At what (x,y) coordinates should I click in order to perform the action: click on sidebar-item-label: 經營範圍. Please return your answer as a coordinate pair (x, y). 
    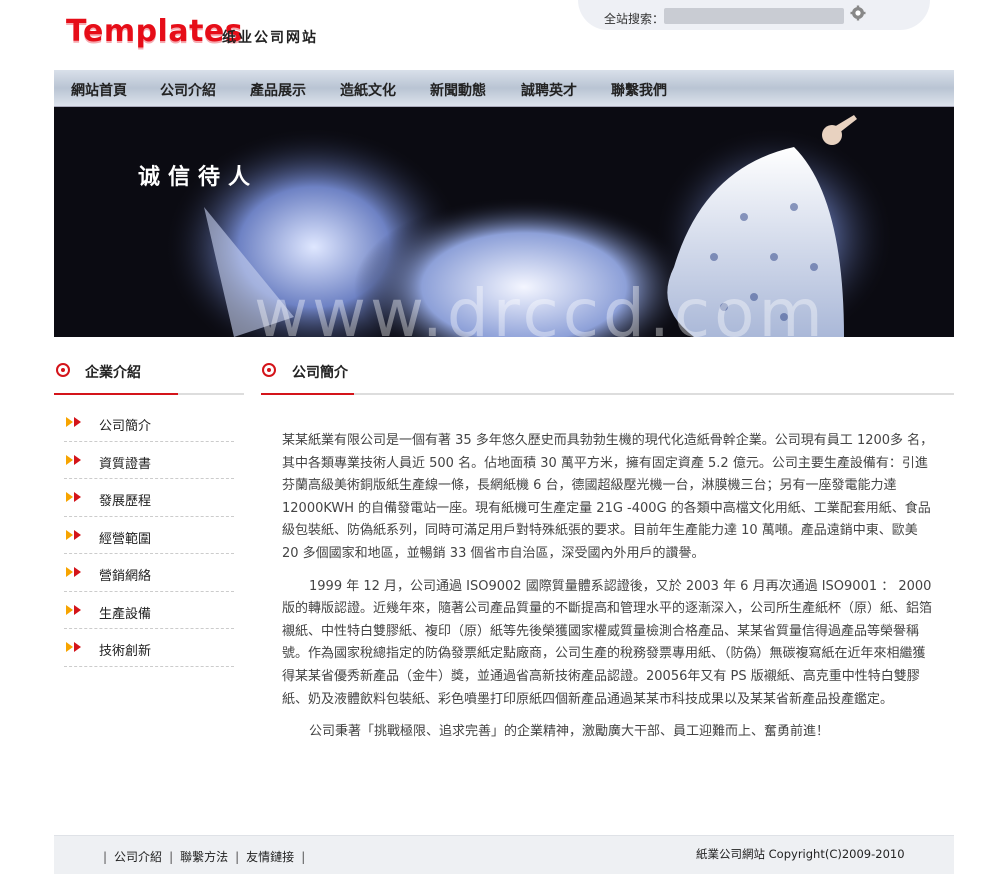
    Looking at the image, I should click on (125, 539).